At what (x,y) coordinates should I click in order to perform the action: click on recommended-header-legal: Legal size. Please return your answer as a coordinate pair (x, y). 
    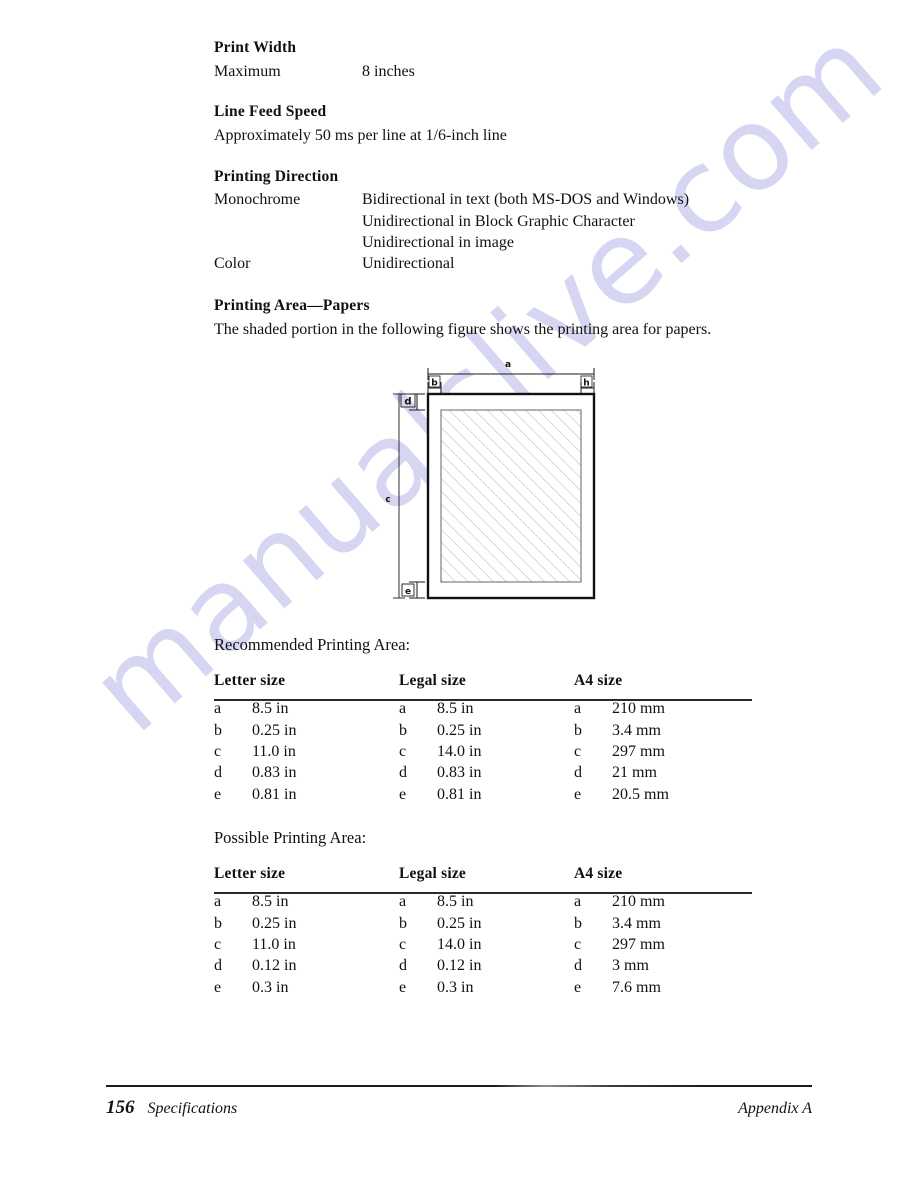
    Looking at the image, I should click on (432, 681).